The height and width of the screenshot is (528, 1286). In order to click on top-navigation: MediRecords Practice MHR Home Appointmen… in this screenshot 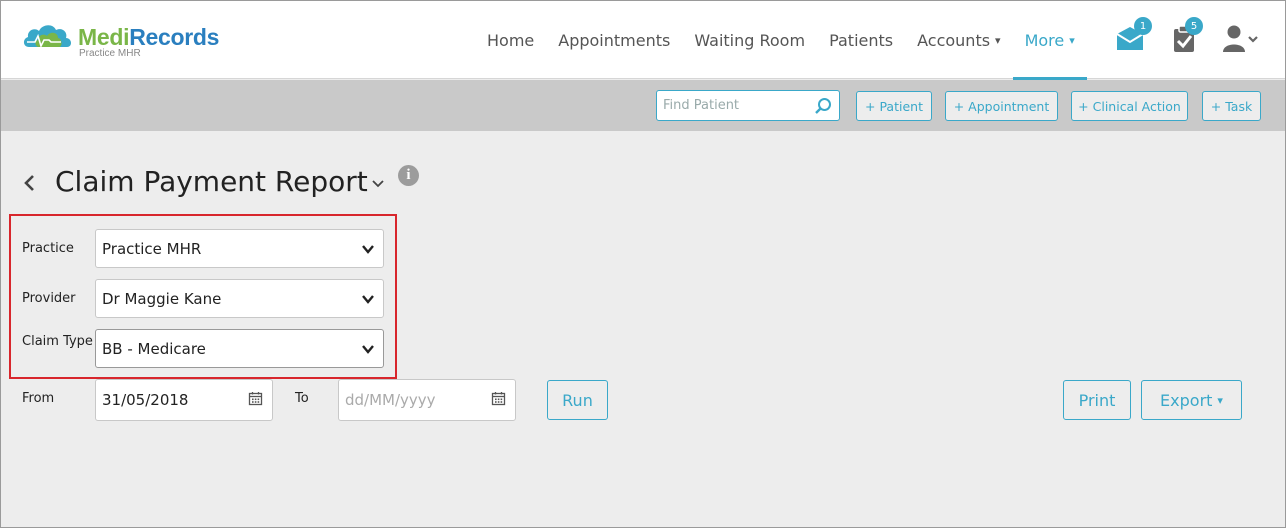, I will do `click(643, 40)`.